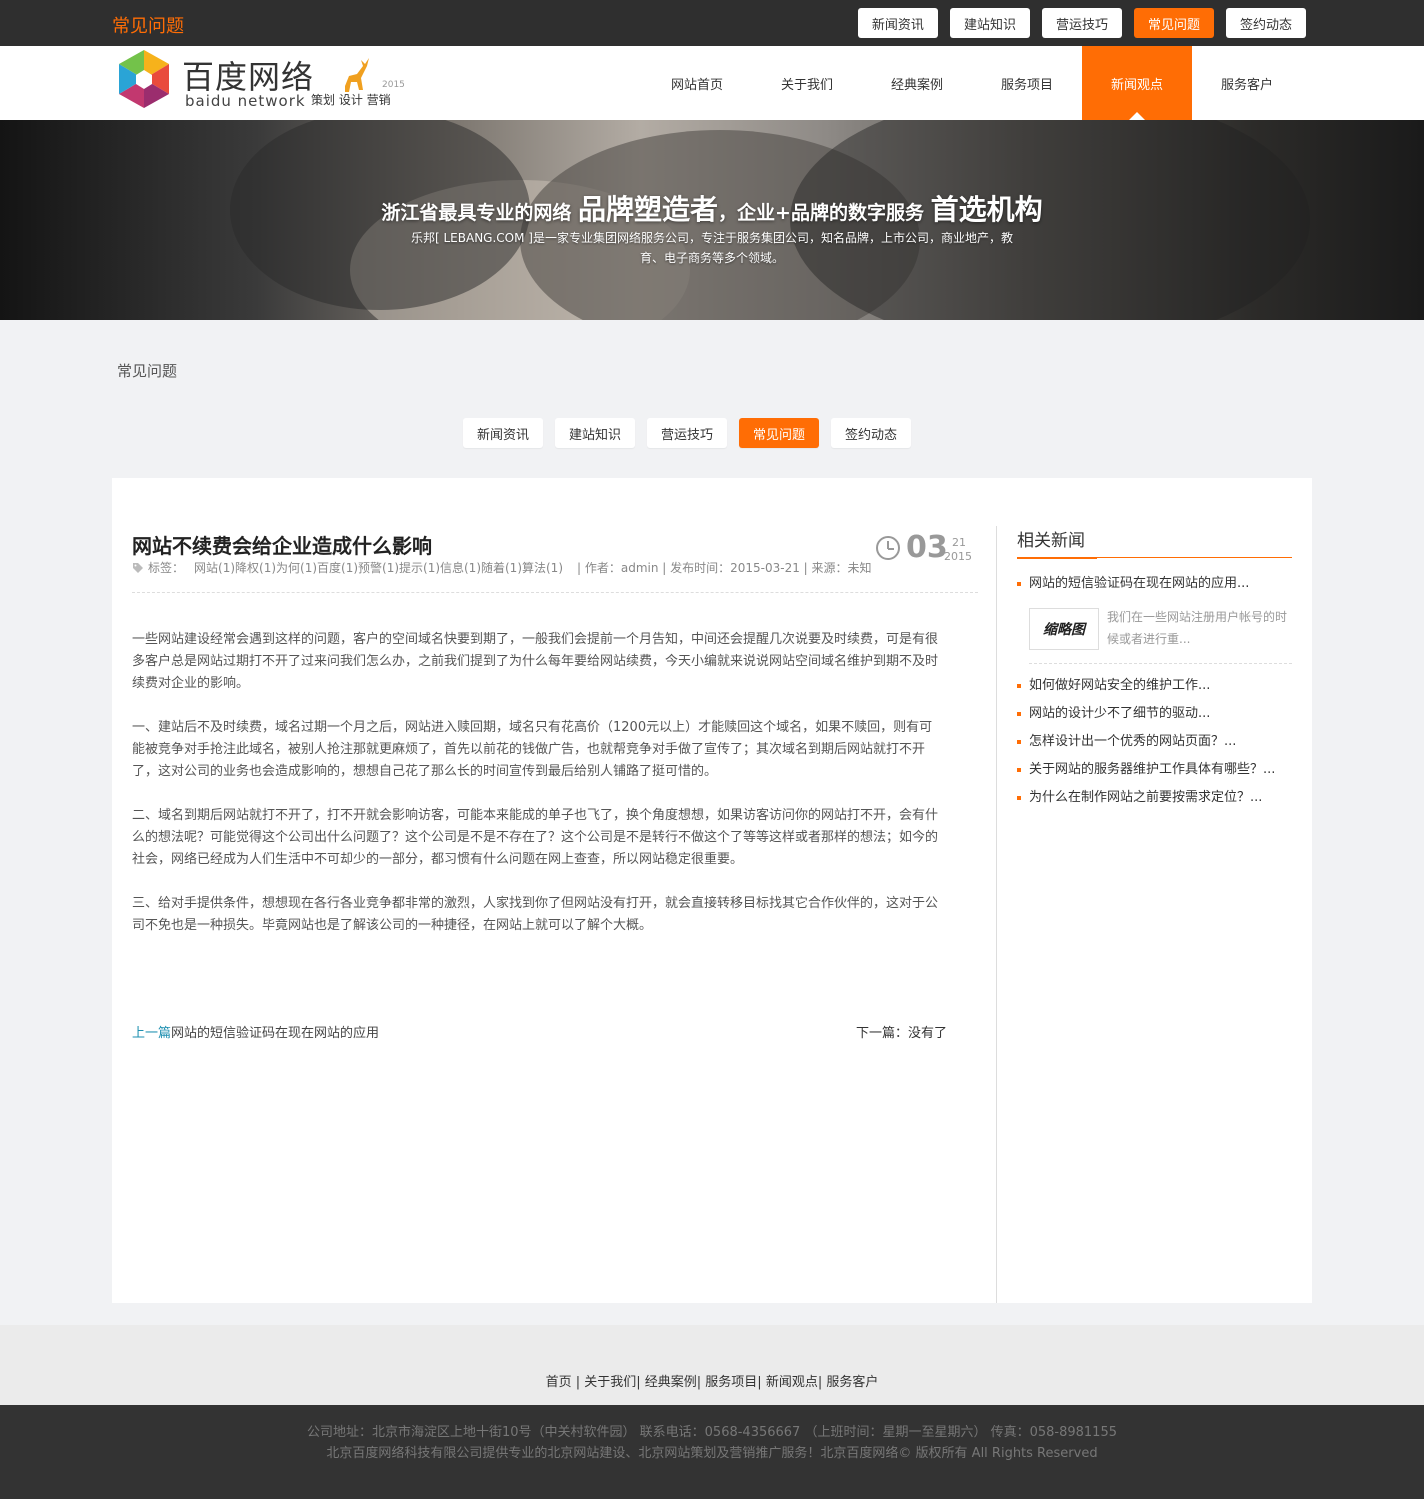 The width and height of the screenshot is (1424, 1499). Describe the element at coordinates (712, 1365) in the screenshot. I see `footer-nav: 首页 | 关于我们| 经典案例| 服务项目| 新闻观点| 服务客户` at that location.